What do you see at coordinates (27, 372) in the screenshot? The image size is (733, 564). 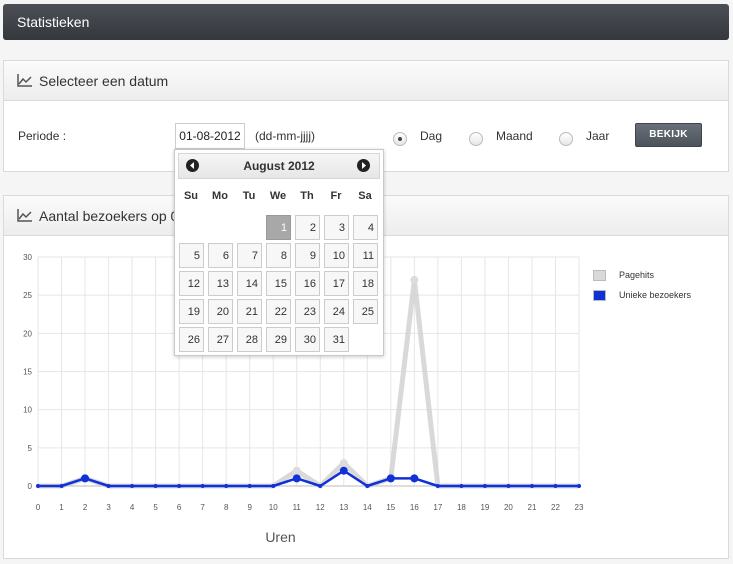 I see `y-tick-label: 15` at bounding box center [27, 372].